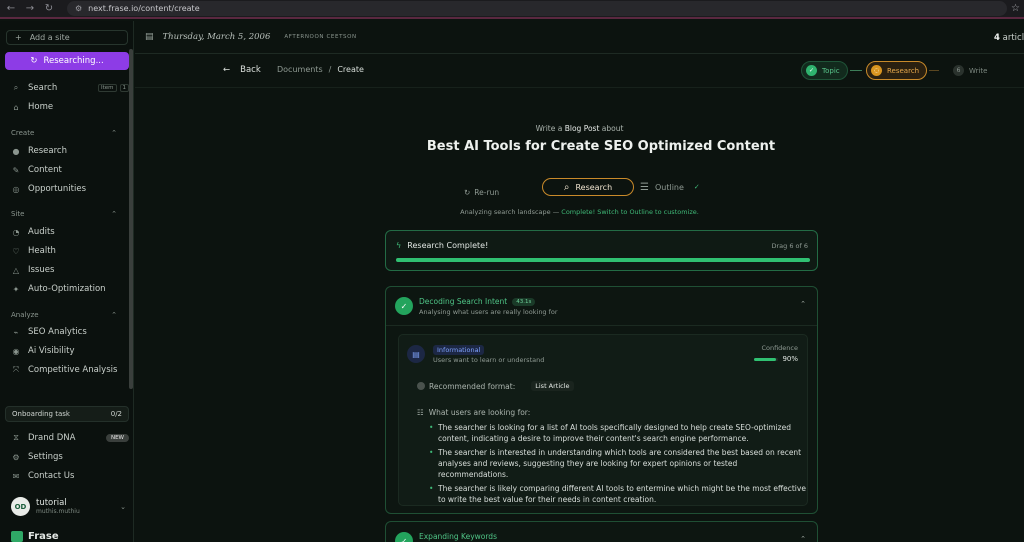 This screenshot has height=542, width=1024. Describe the element at coordinates (978, 70) in the screenshot. I see `step-label: Write` at that location.